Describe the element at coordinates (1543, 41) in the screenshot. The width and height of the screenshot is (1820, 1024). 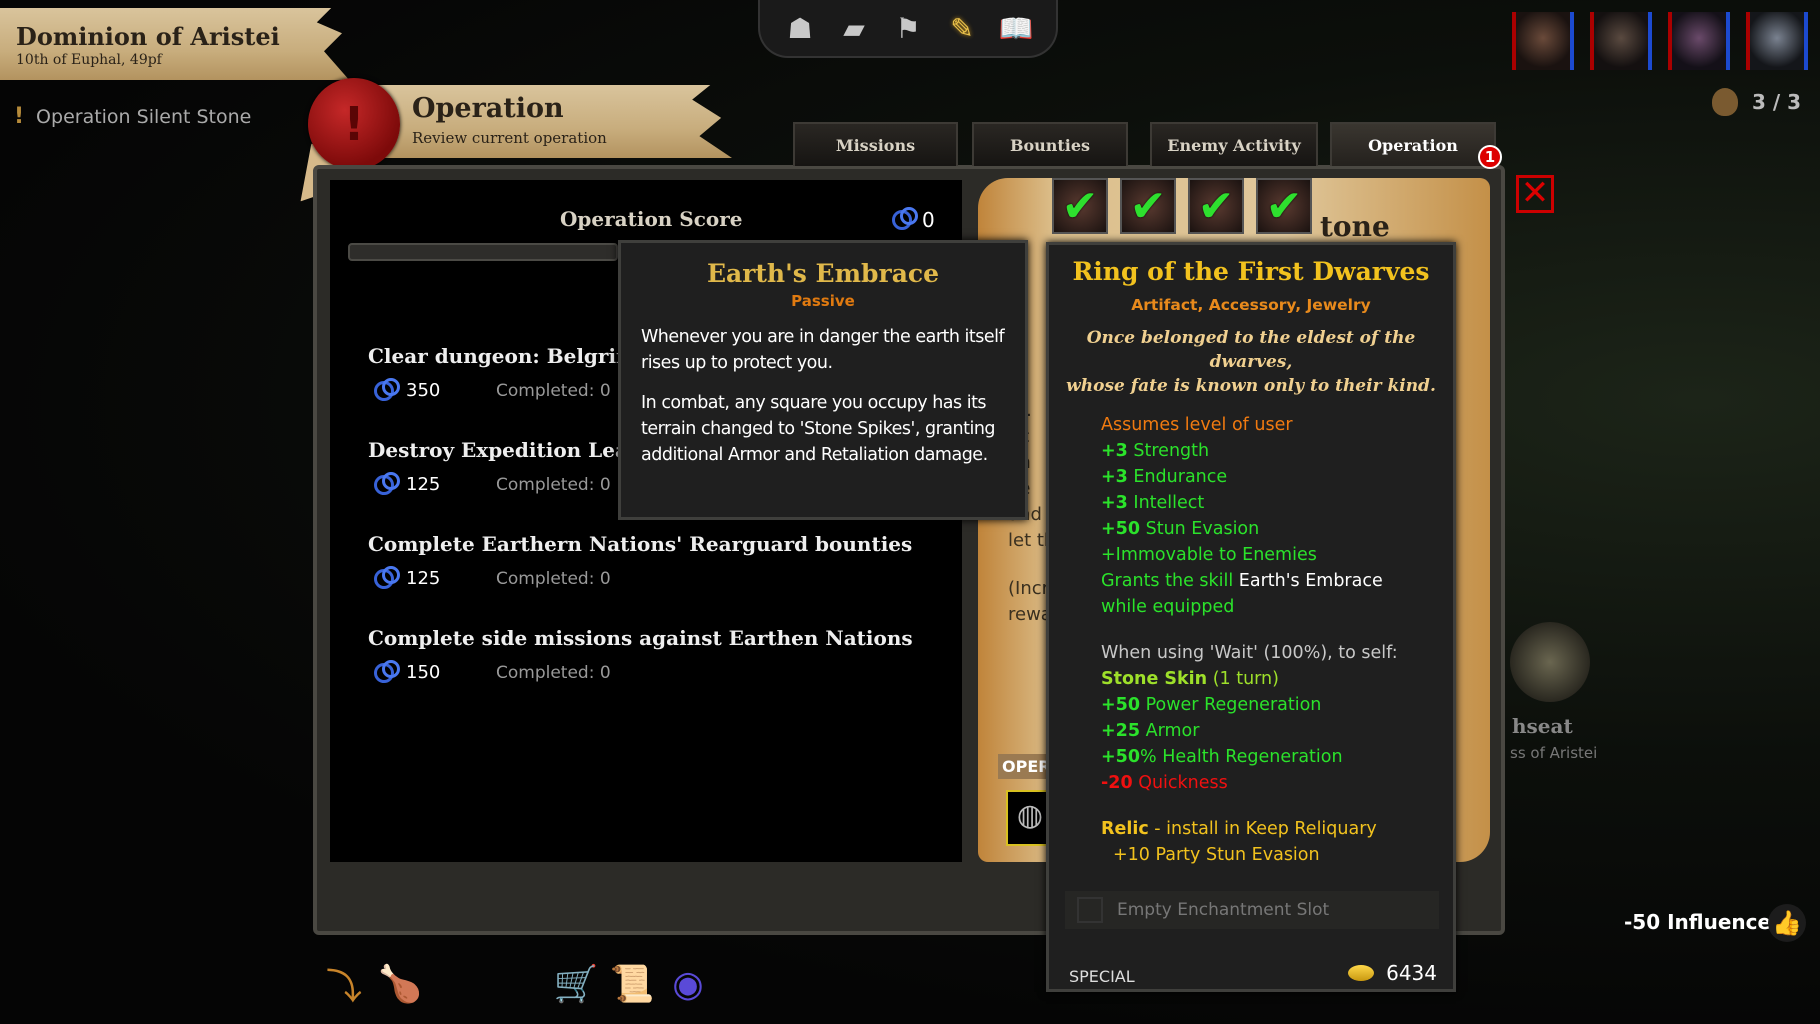
I see `warrior-portrait` at that location.